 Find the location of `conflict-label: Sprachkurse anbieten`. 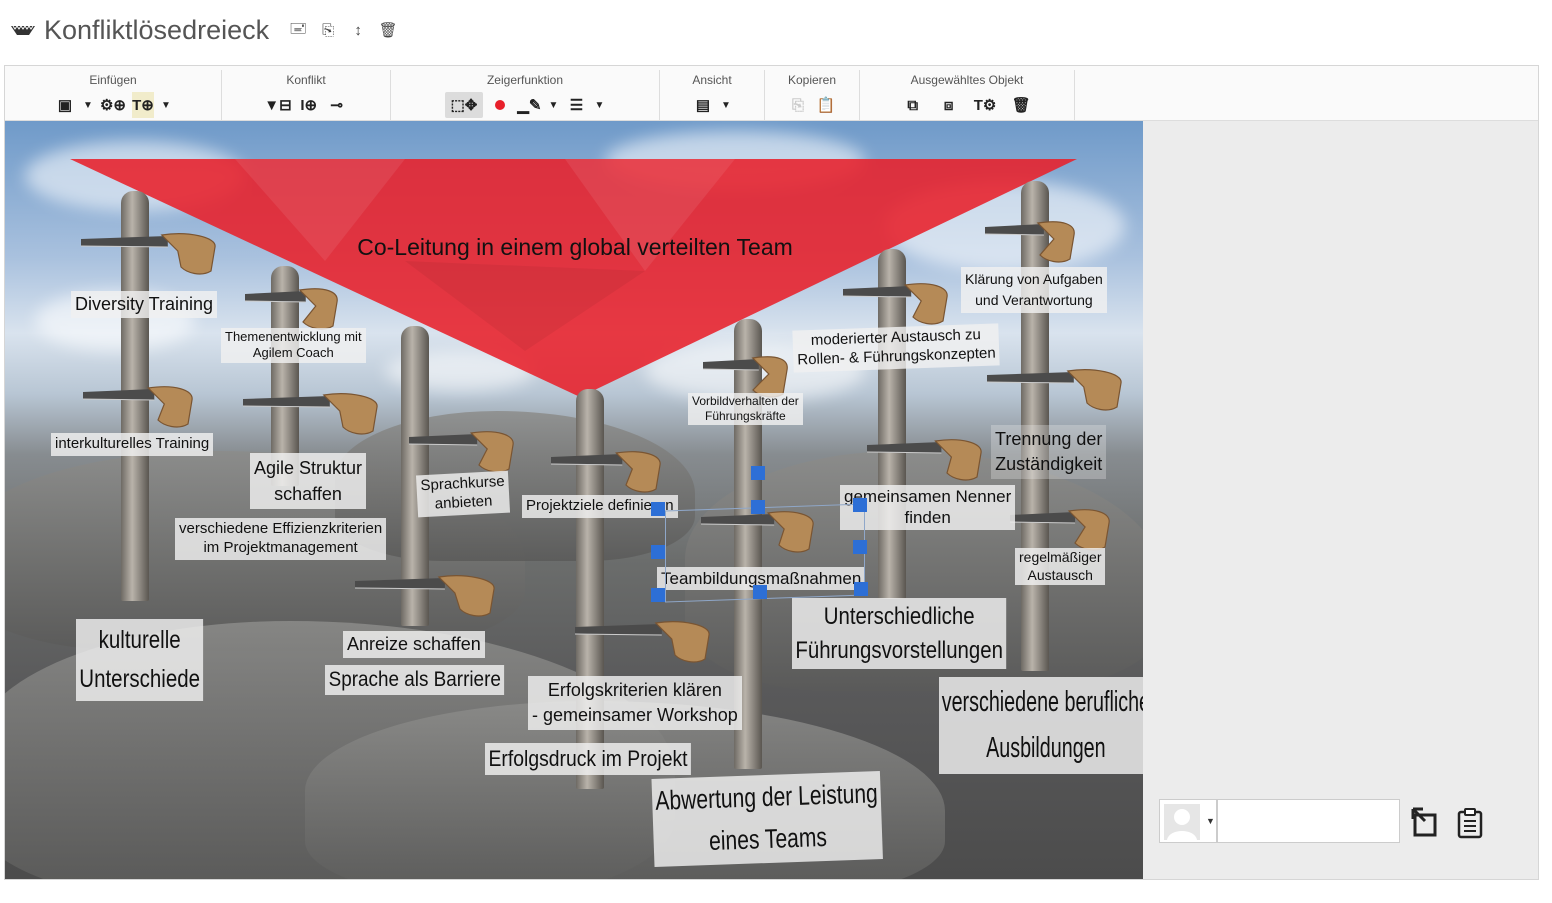

conflict-label: Sprachkurse anbieten is located at coordinates (463, 493).